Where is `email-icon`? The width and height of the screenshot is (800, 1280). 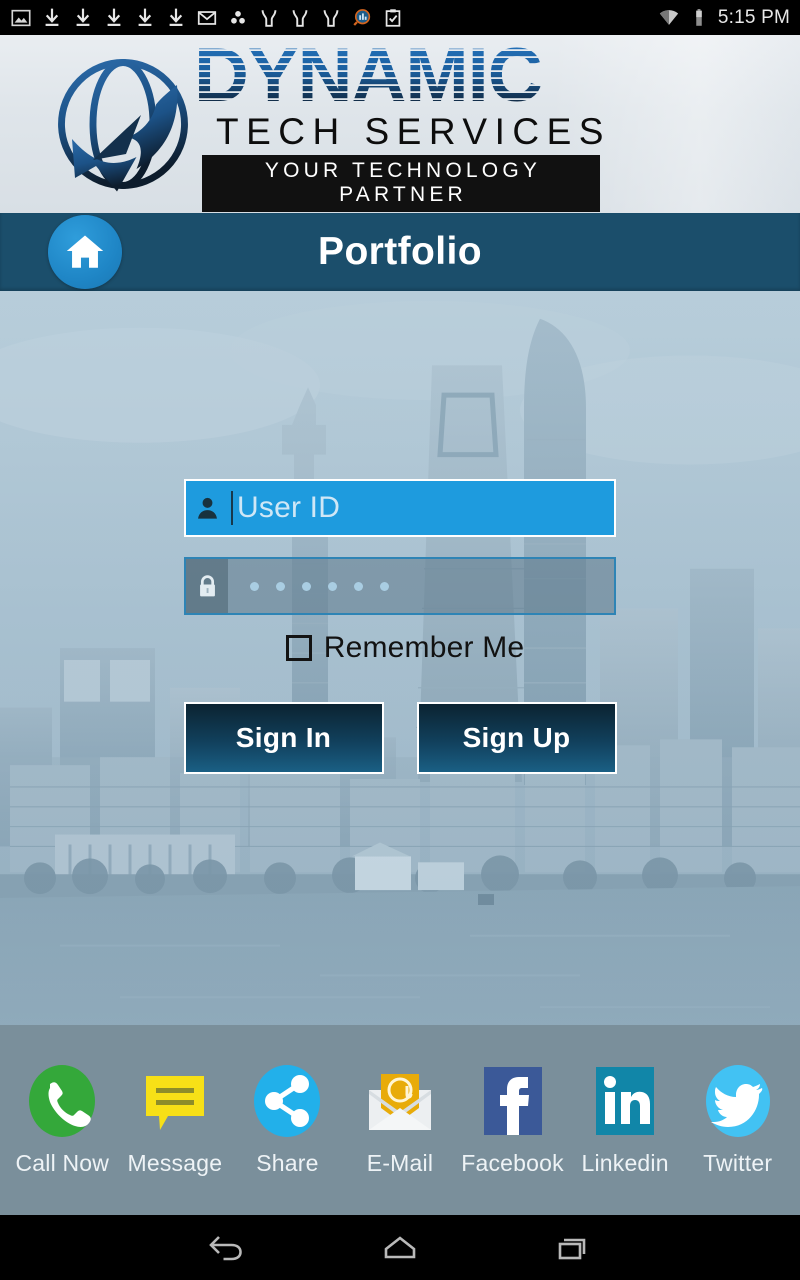 email-icon is located at coordinates (400, 1101).